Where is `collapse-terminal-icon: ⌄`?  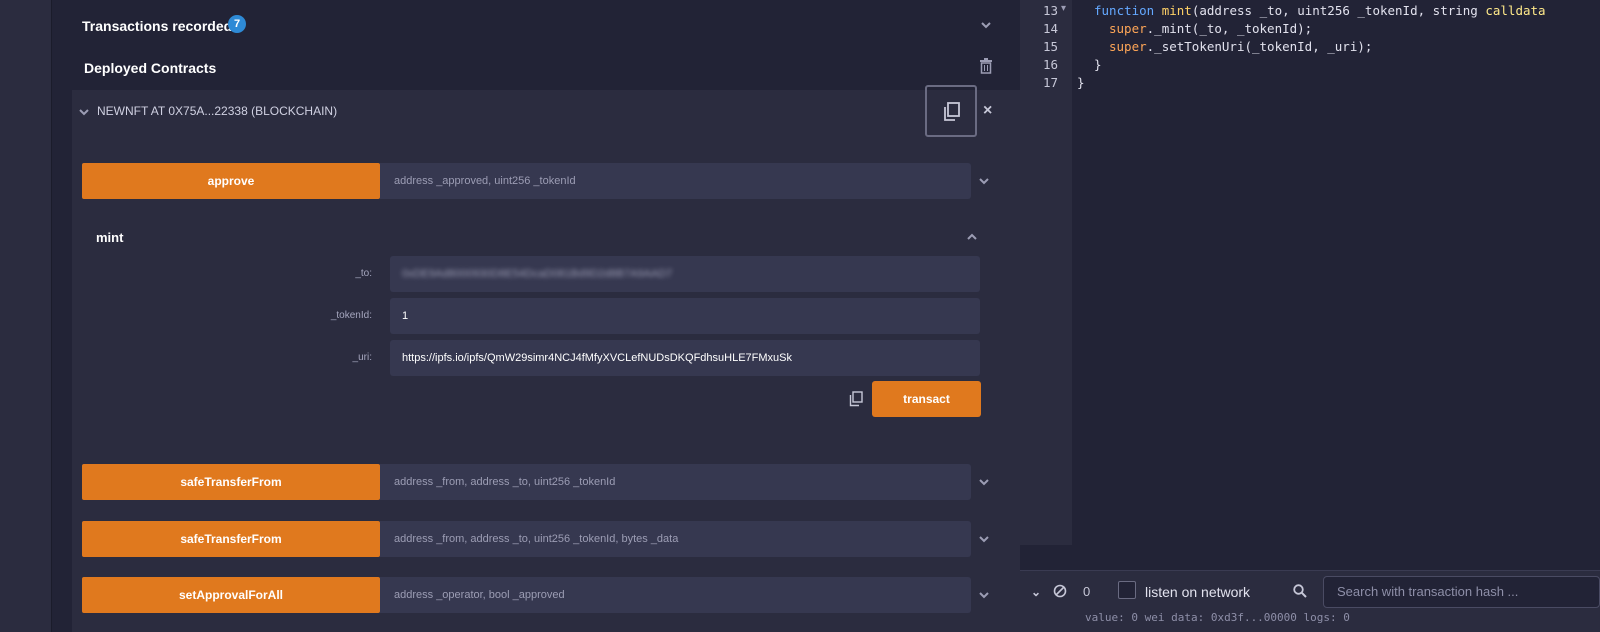
collapse-terminal-icon: ⌄ is located at coordinates (1036, 592).